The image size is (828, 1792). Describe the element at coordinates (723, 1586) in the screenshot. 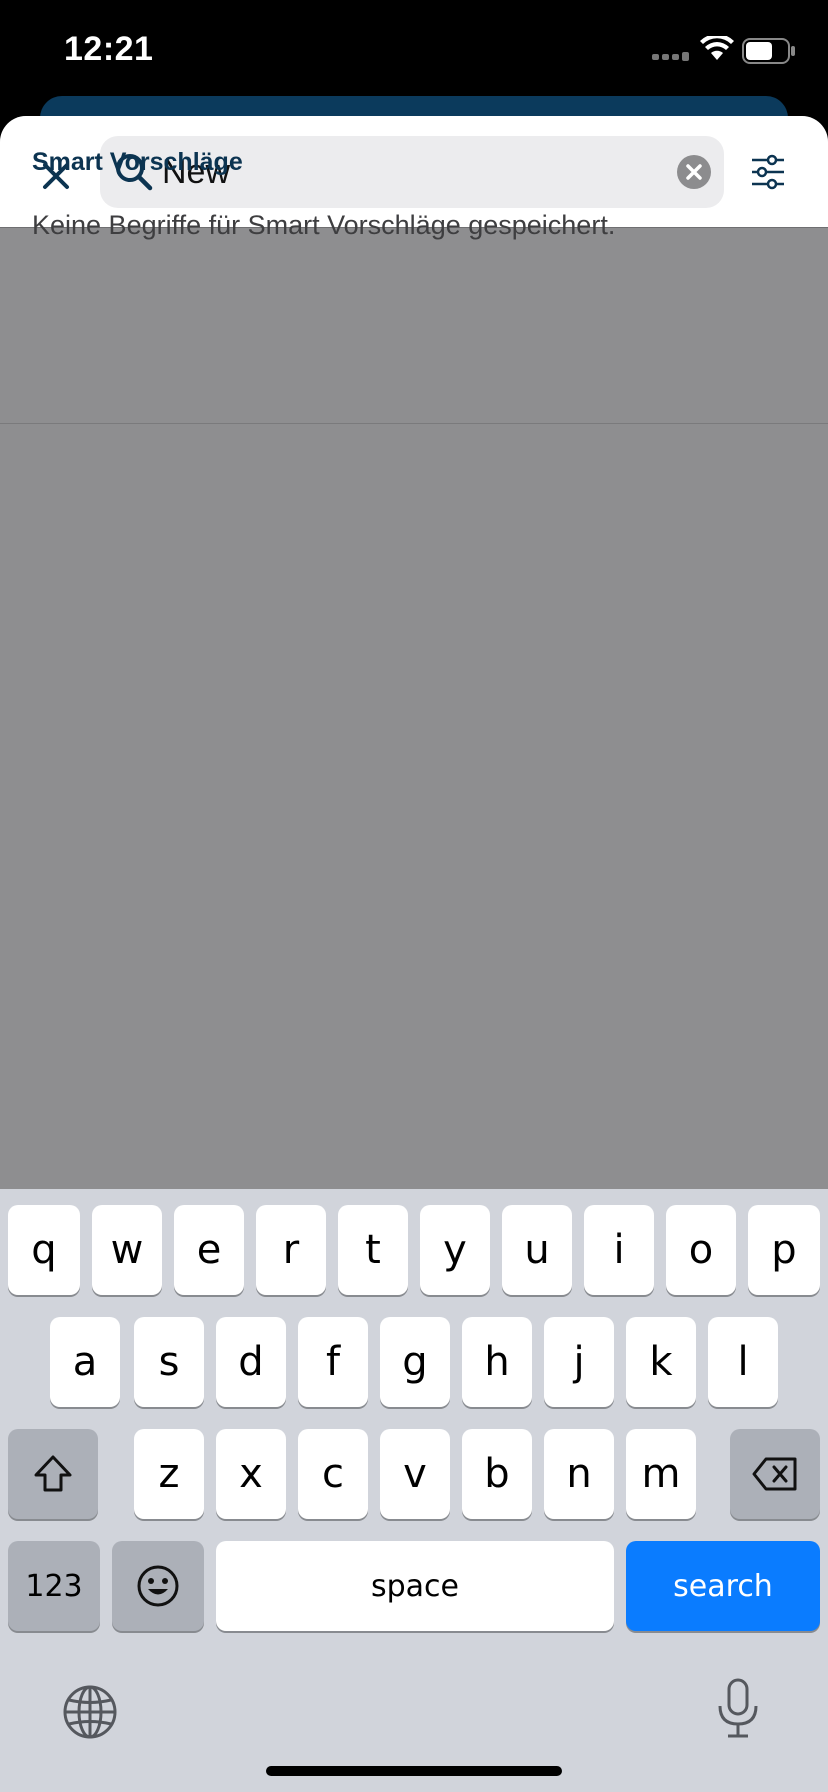

I see `search-key: search` at that location.